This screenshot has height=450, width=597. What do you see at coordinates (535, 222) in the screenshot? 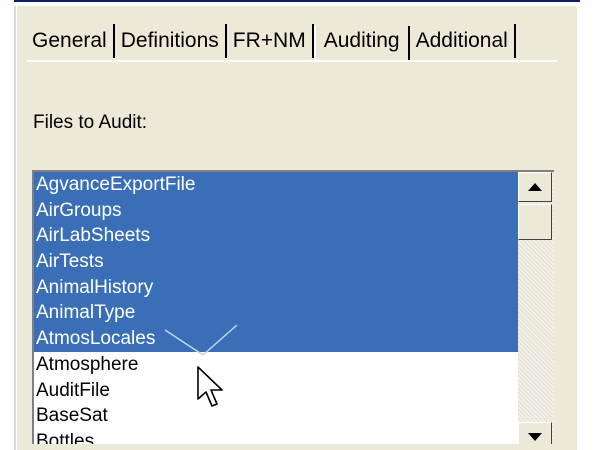
I see `scroll-thumb` at bounding box center [535, 222].